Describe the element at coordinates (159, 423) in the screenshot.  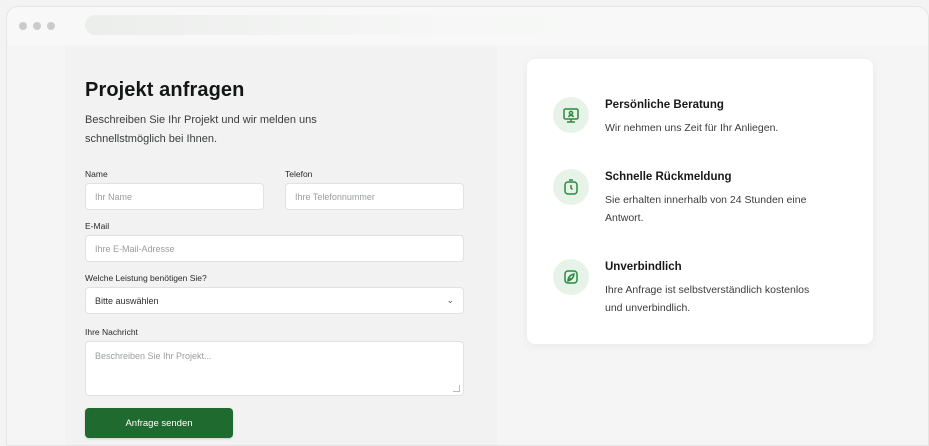
I see `submit-button: Anfrage senden` at that location.